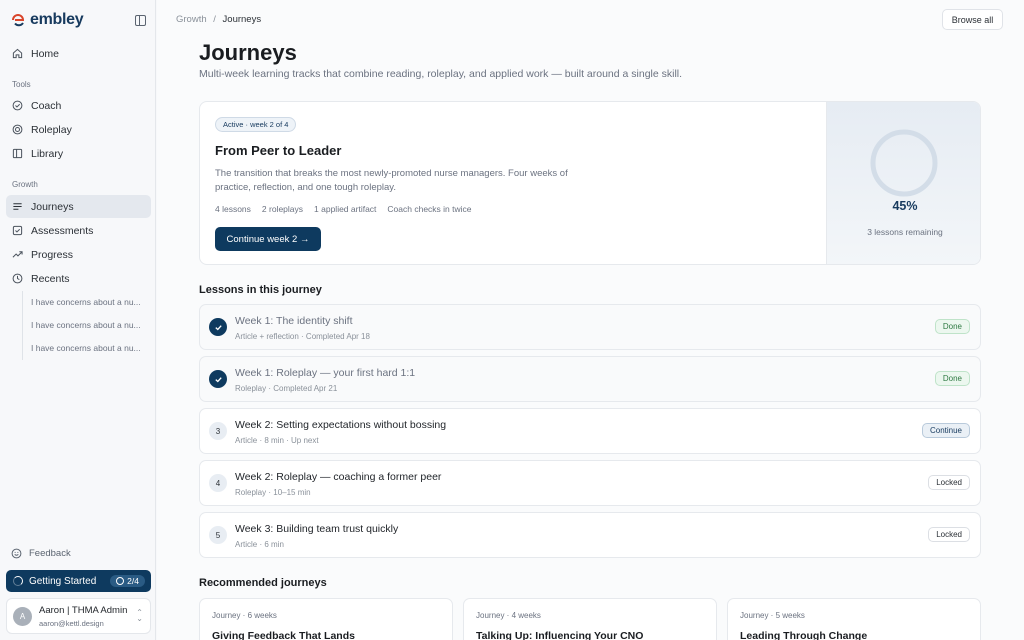  I want to click on continue-badge: Continue, so click(945, 430).